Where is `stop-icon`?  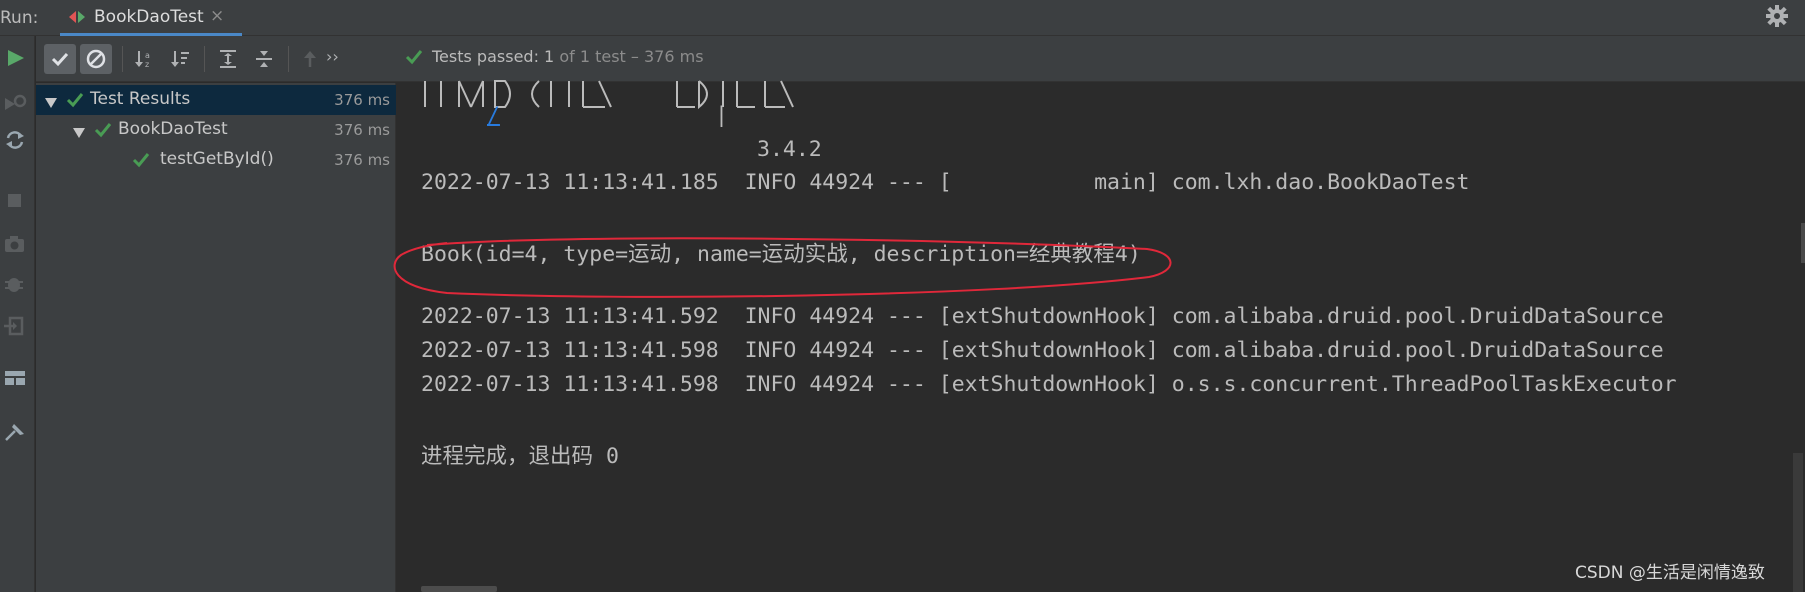 stop-icon is located at coordinates (15, 202).